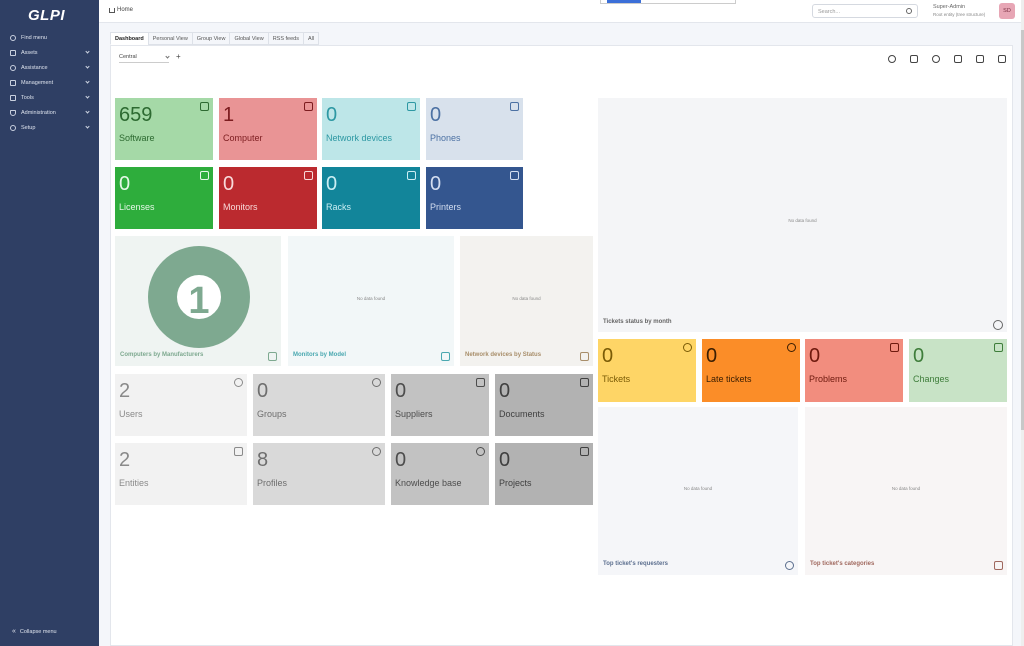 The image size is (1024, 646). What do you see at coordinates (204, 175) in the screenshot?
I see `key-icon` at bounding box center [204, 175].